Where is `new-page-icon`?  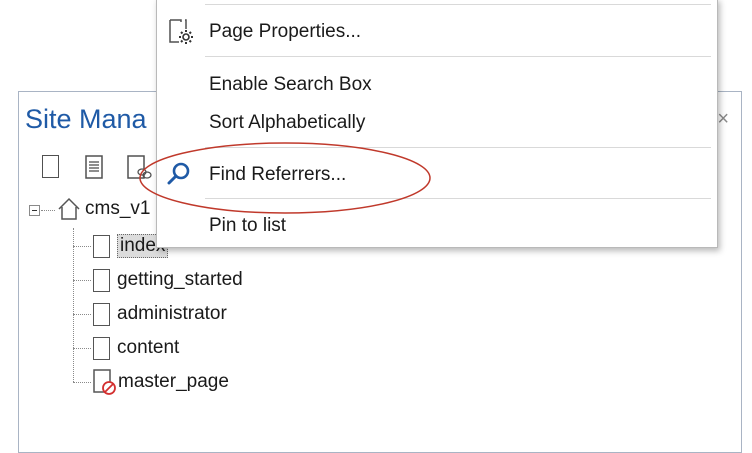 new-page-icon is located at coordinates (50, 166).